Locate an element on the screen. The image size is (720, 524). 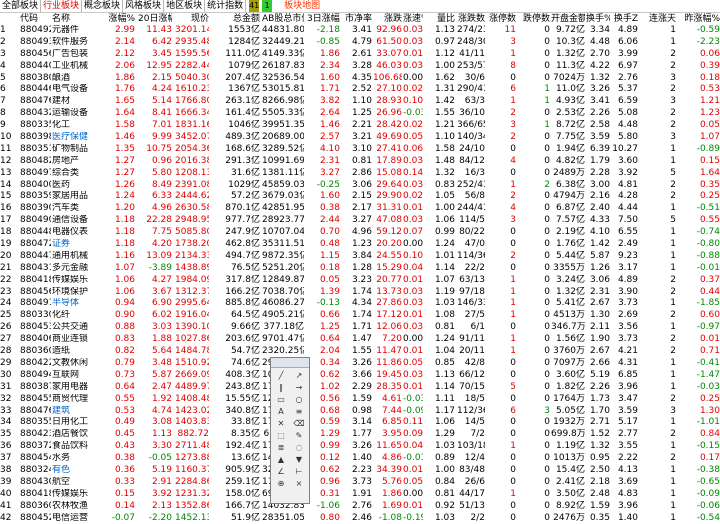
column-header: AB股总市值 is located at coordinates (283, 19).